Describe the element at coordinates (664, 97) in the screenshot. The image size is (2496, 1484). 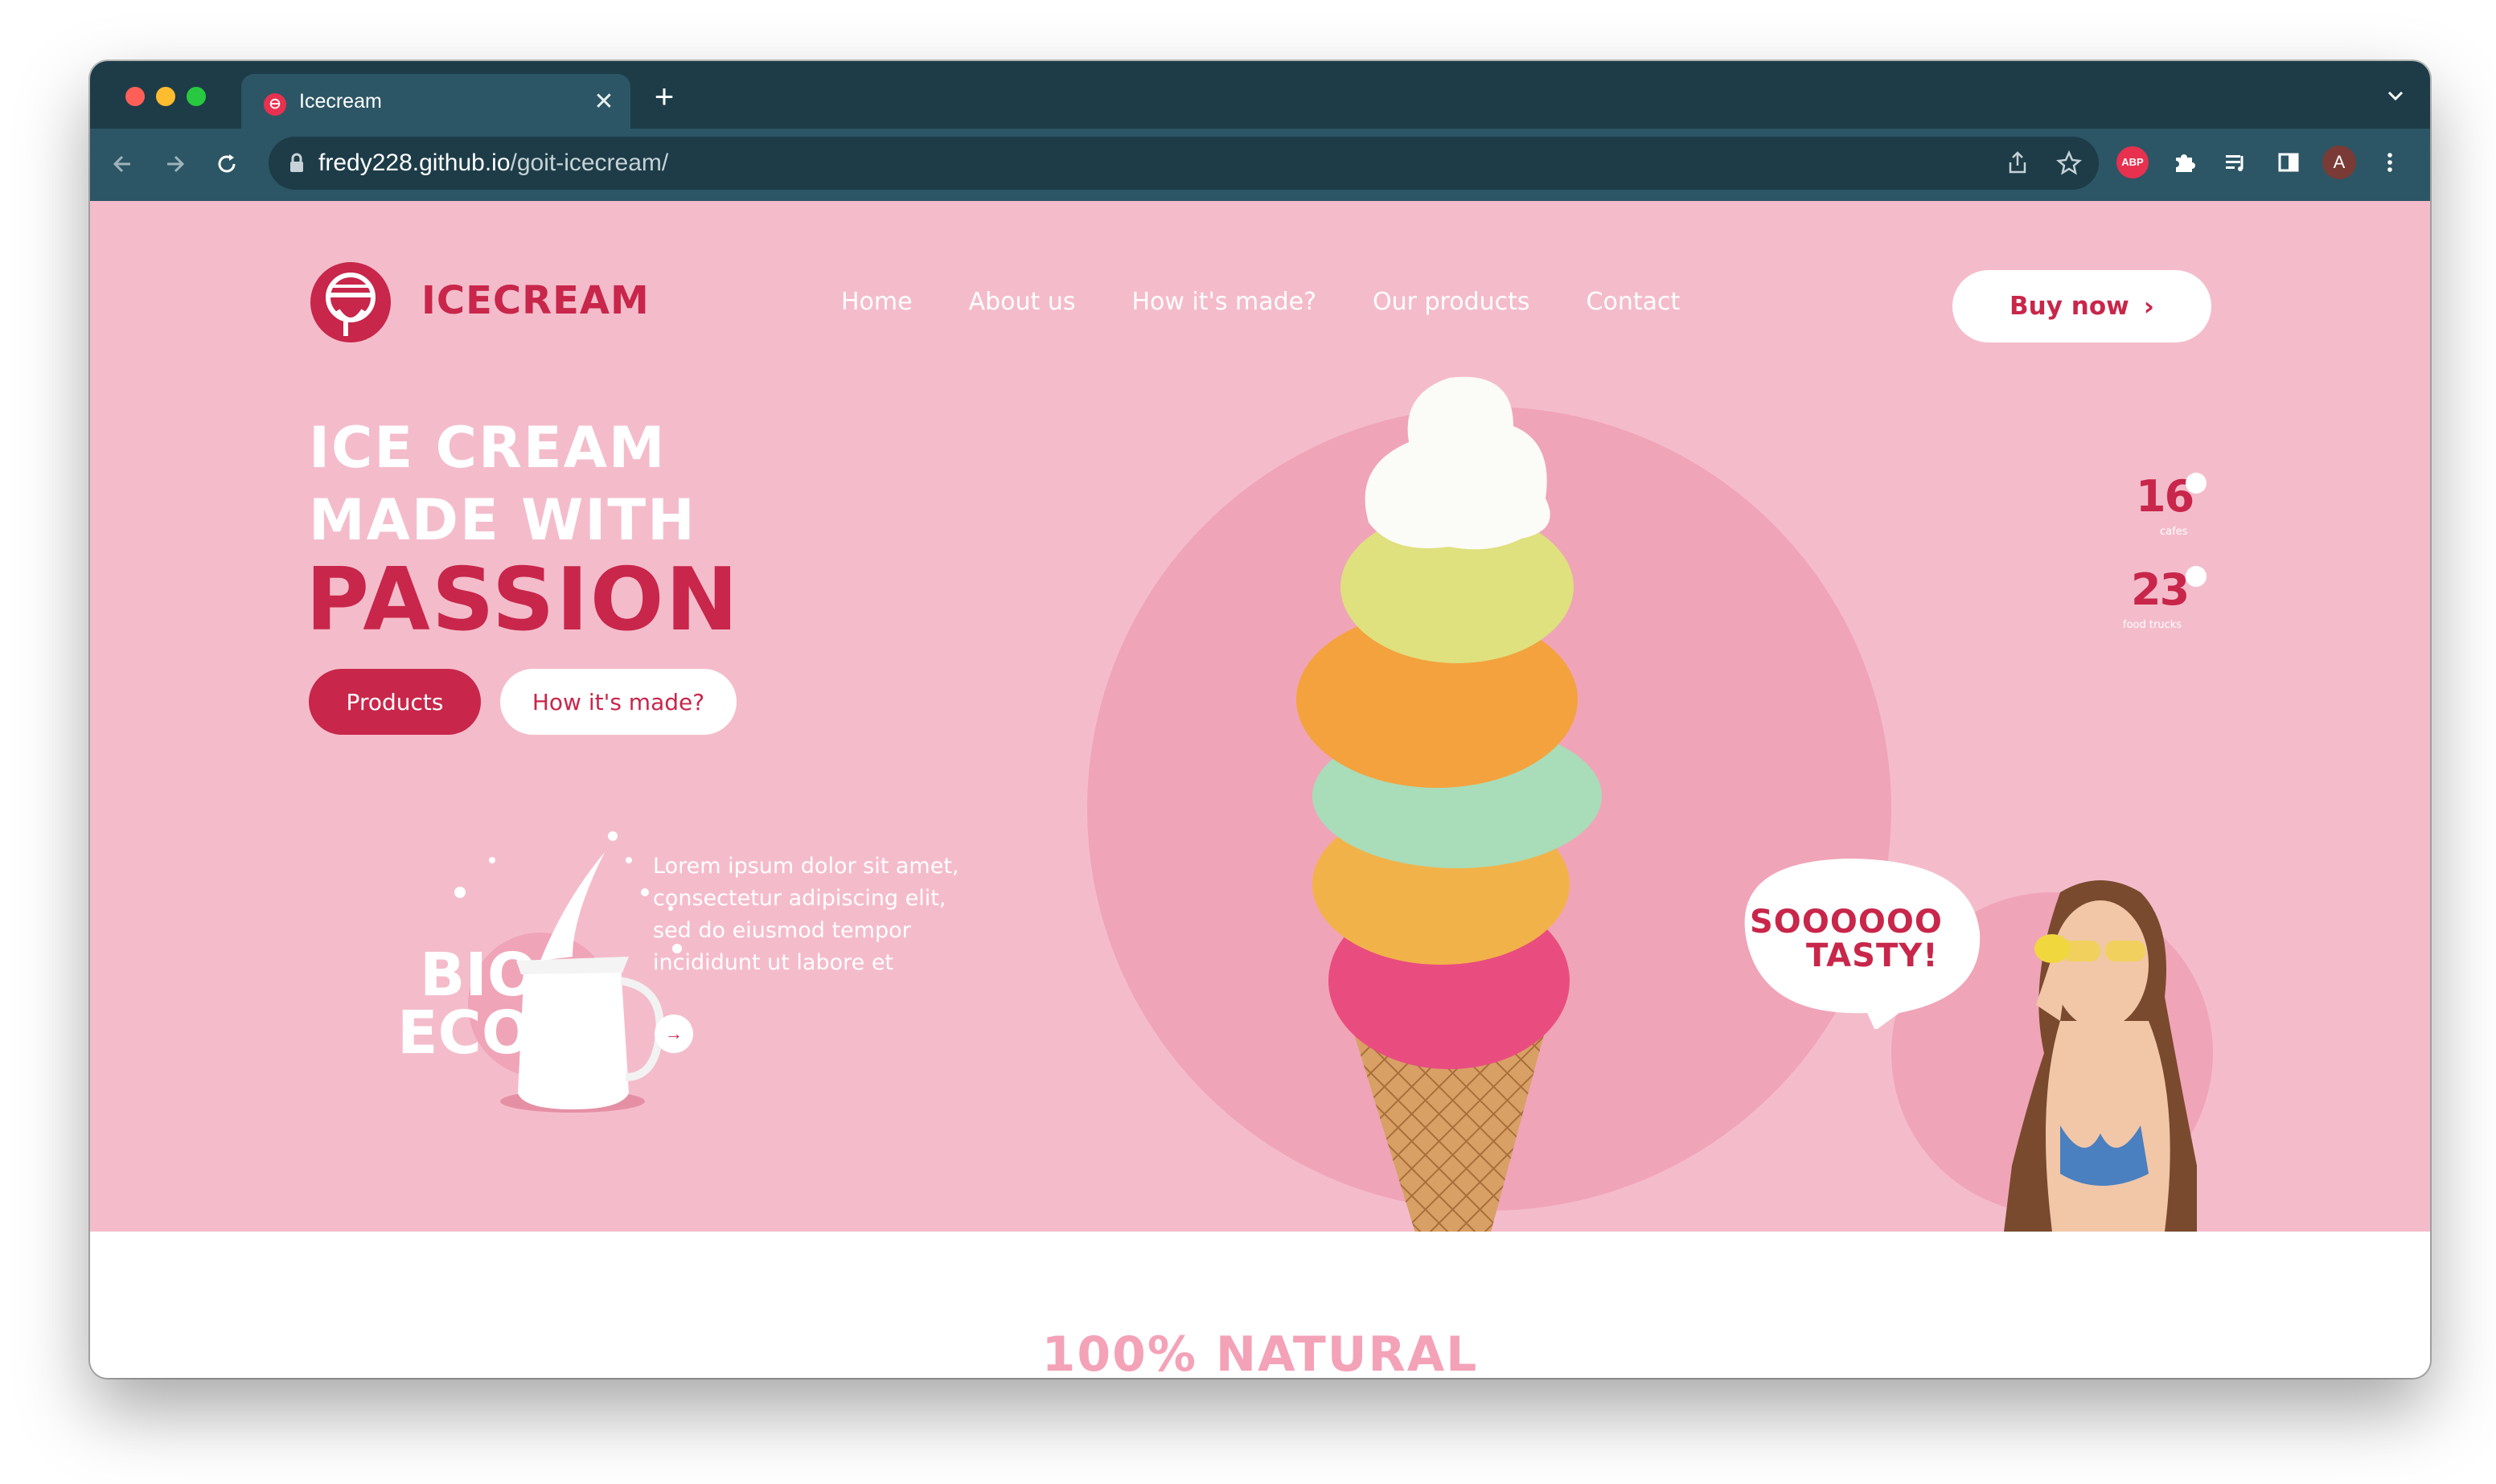
I see `plus-icon: +` at that location.